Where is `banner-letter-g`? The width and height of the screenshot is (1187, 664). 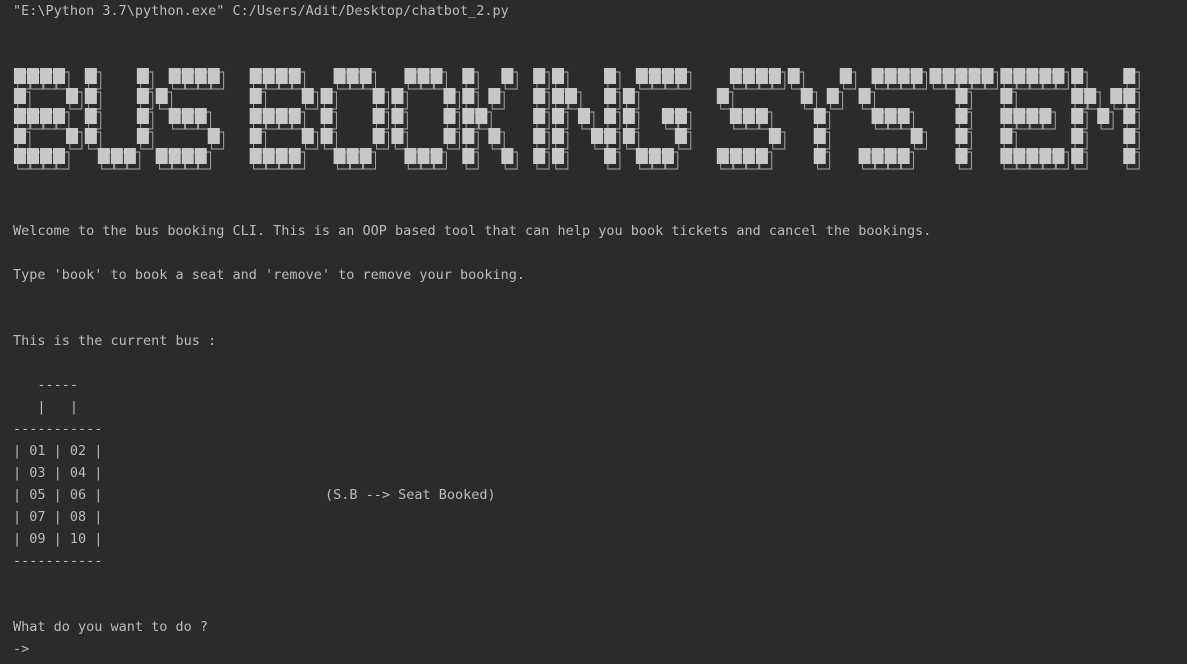 banner-letter-g is located at coordinates (657, 119).